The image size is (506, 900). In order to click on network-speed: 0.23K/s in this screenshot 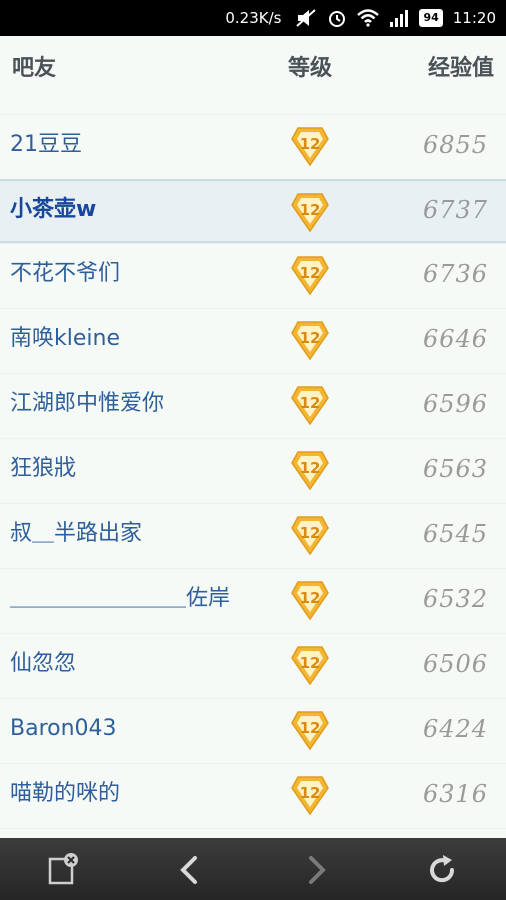, I will do `click(253, 18)`.